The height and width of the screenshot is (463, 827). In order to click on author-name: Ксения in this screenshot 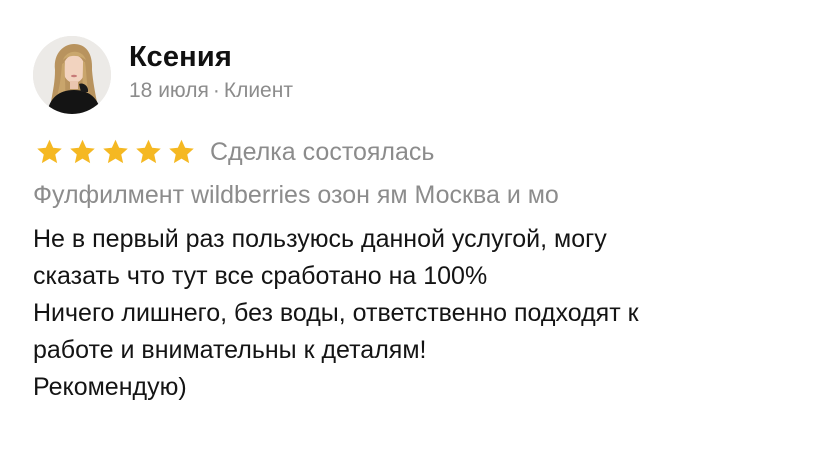, I will do `click(211, 57)`.